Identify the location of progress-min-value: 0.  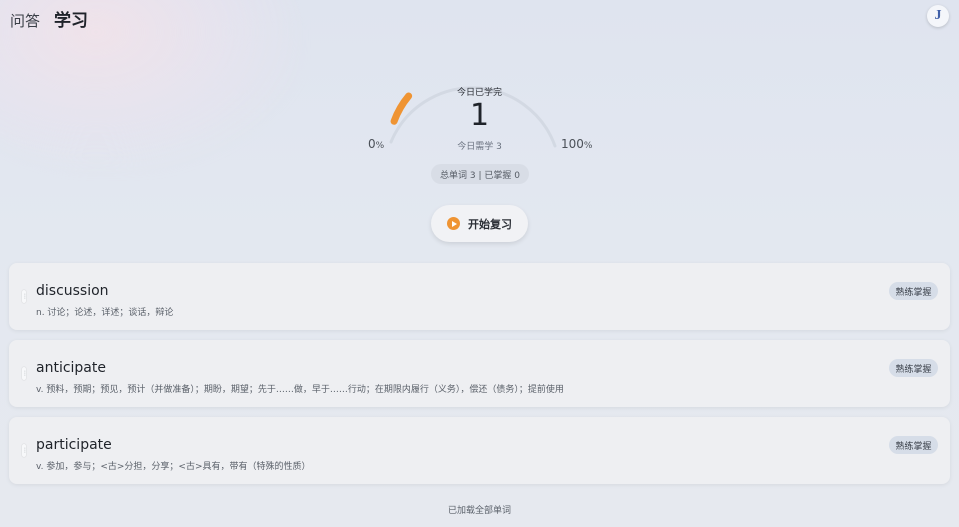
(372, 144).